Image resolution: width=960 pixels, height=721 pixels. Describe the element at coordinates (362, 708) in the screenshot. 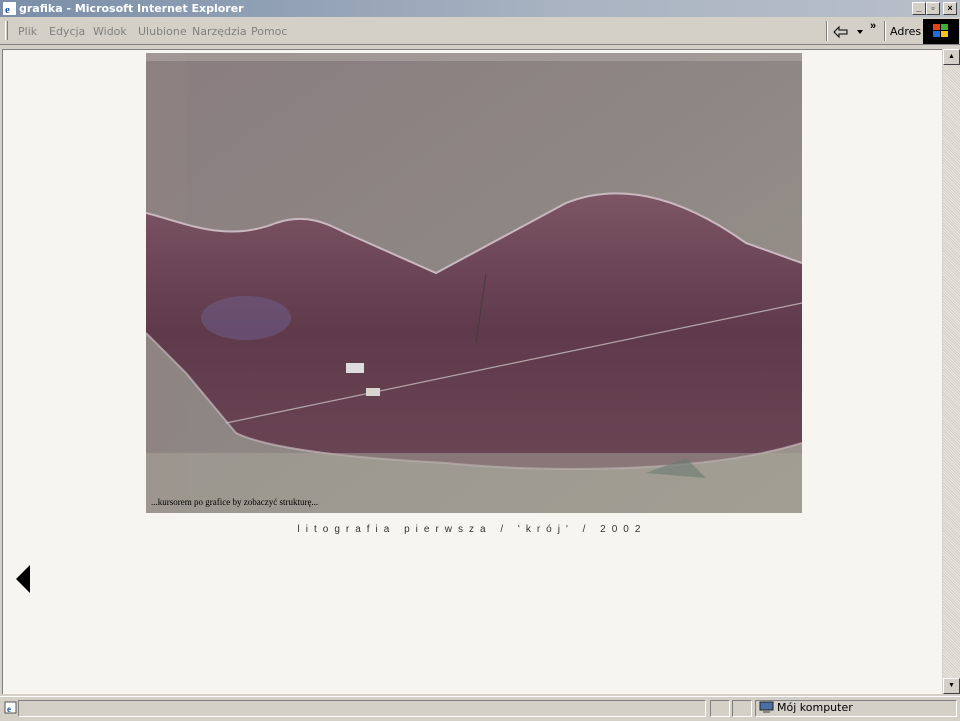

I see `status-text-panel` at that location.